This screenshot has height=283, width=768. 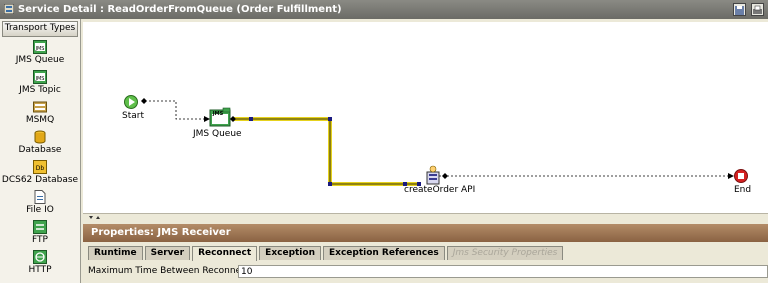 I want to click on transport-item-jms-topic: JMS JMS Topic, so click(x=40, y=83).